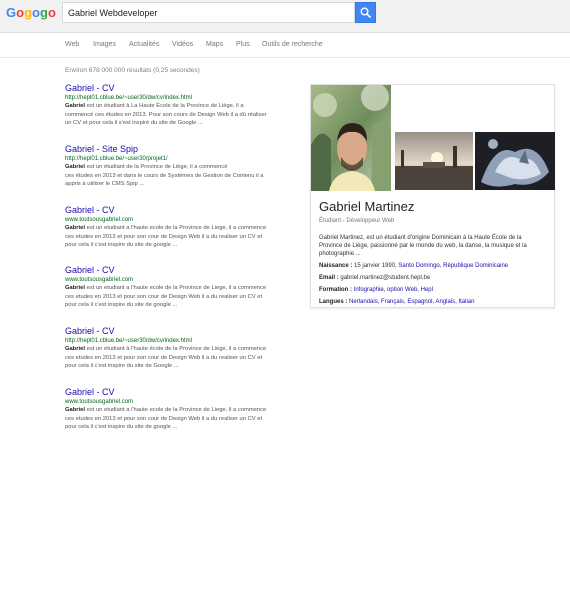  Describe the element at coordinates (116, 159) in the screenshot. I see `result-url: http://hepl01.cblue.be/~user30/projet1/` at that location.